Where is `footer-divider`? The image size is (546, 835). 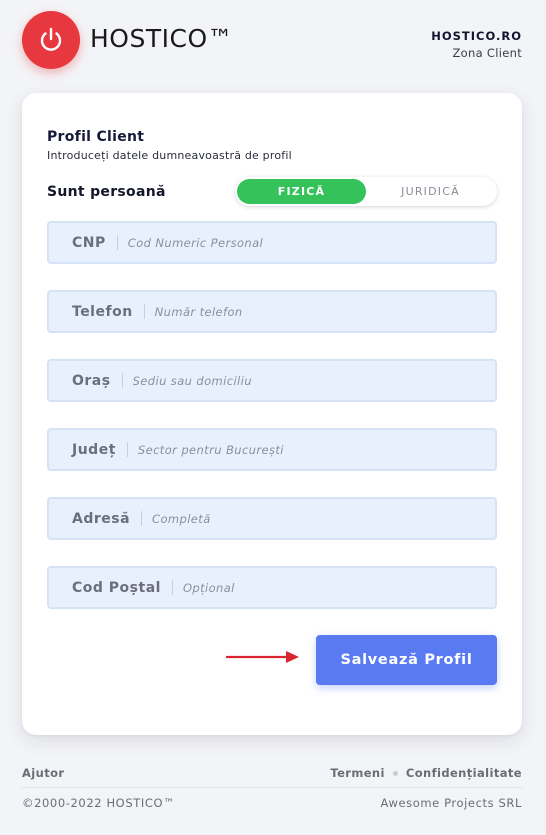
footer-divider is located at coordinates (272, 787).